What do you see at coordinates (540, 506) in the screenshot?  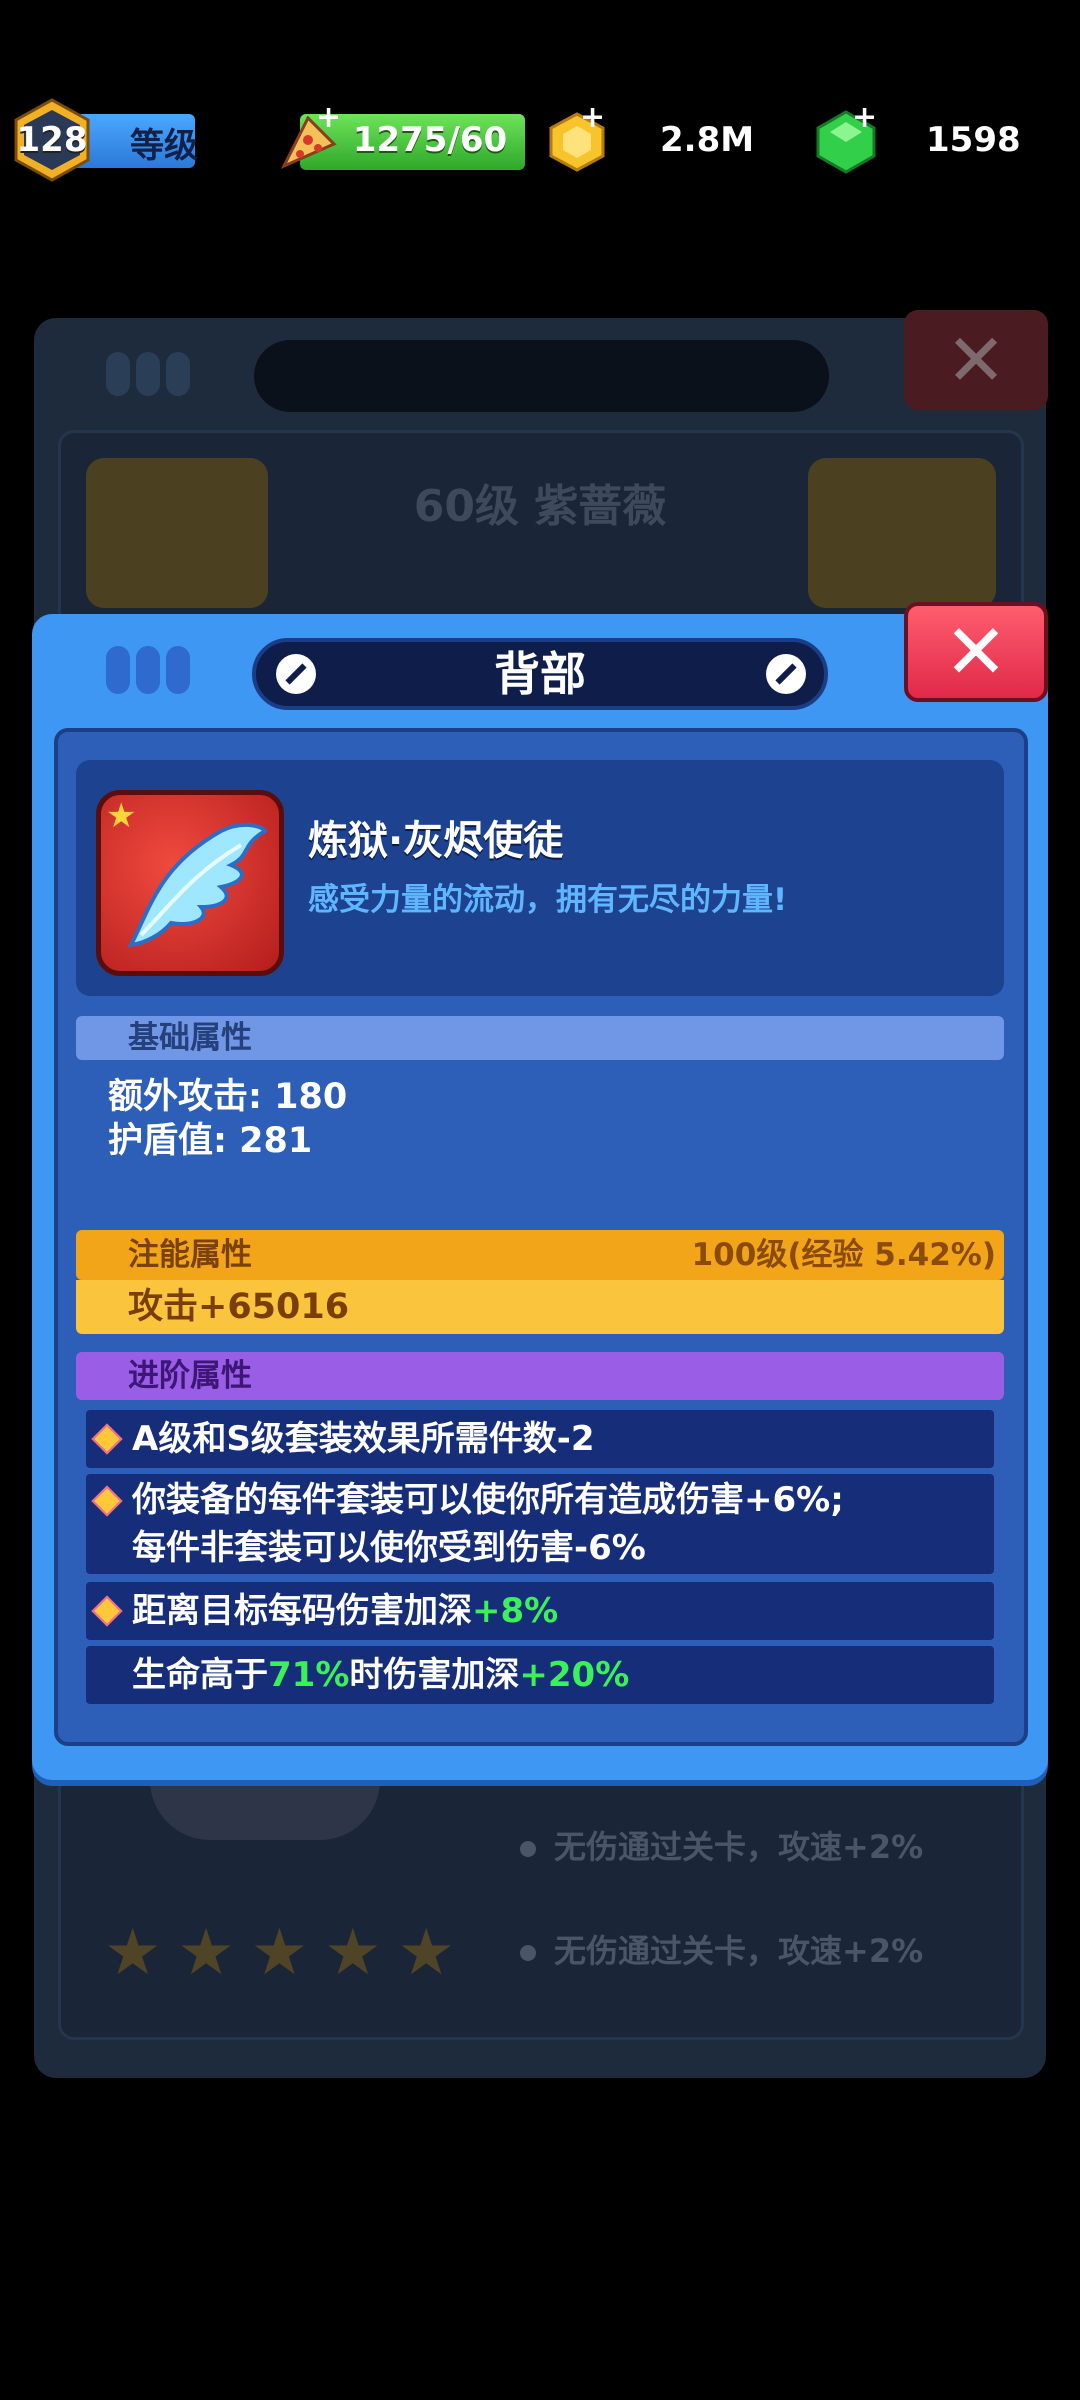 I see `background-title: 60级 紫蔷薇` at bounding box center [540, 506].